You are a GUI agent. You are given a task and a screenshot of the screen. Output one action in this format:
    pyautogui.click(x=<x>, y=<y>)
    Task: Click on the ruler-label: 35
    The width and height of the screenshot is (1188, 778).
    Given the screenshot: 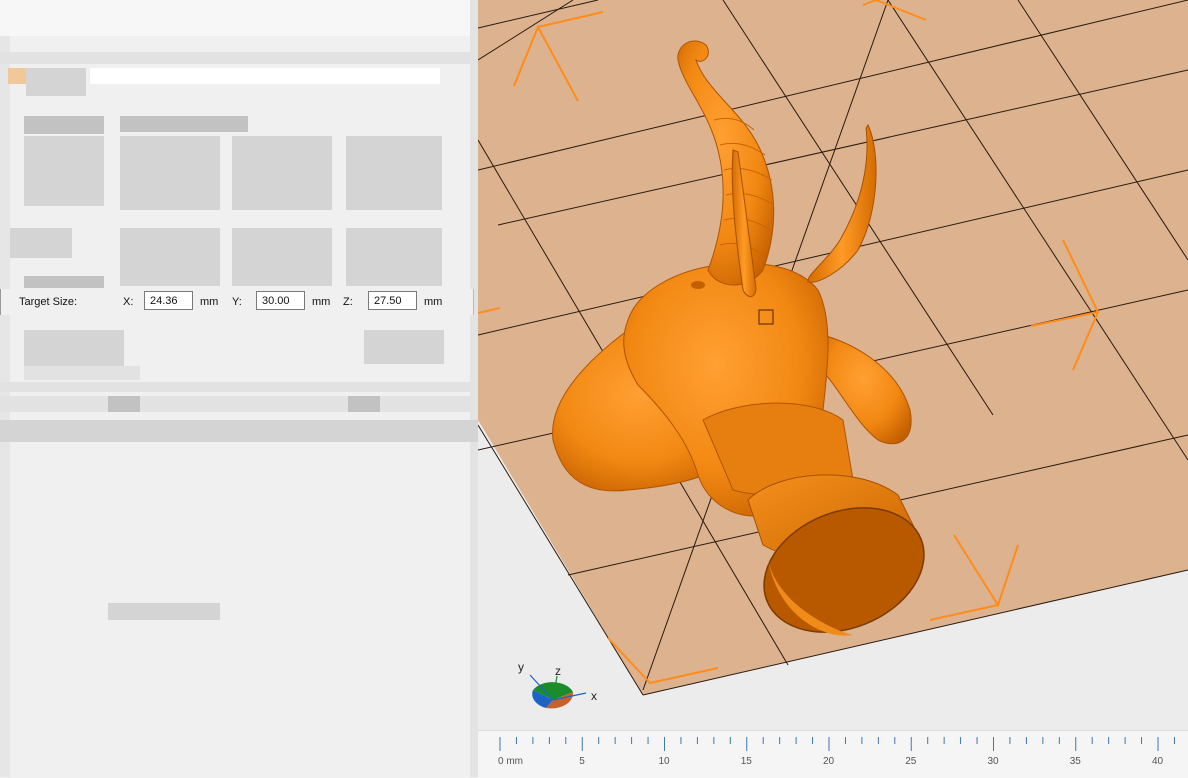 What is the action you would take?
    pyautogui.click(x=1076, y=761)
    